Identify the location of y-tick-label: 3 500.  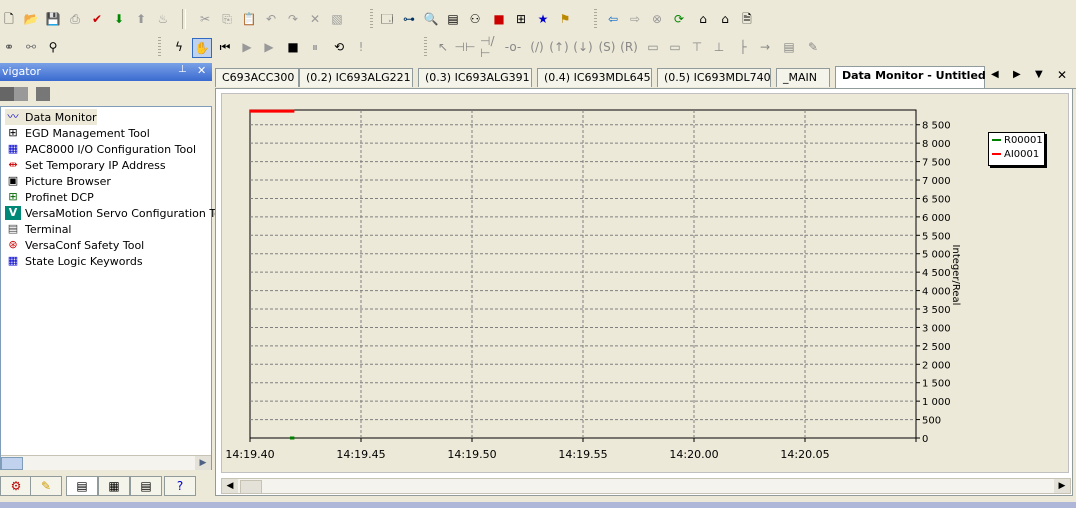
(936, 310).